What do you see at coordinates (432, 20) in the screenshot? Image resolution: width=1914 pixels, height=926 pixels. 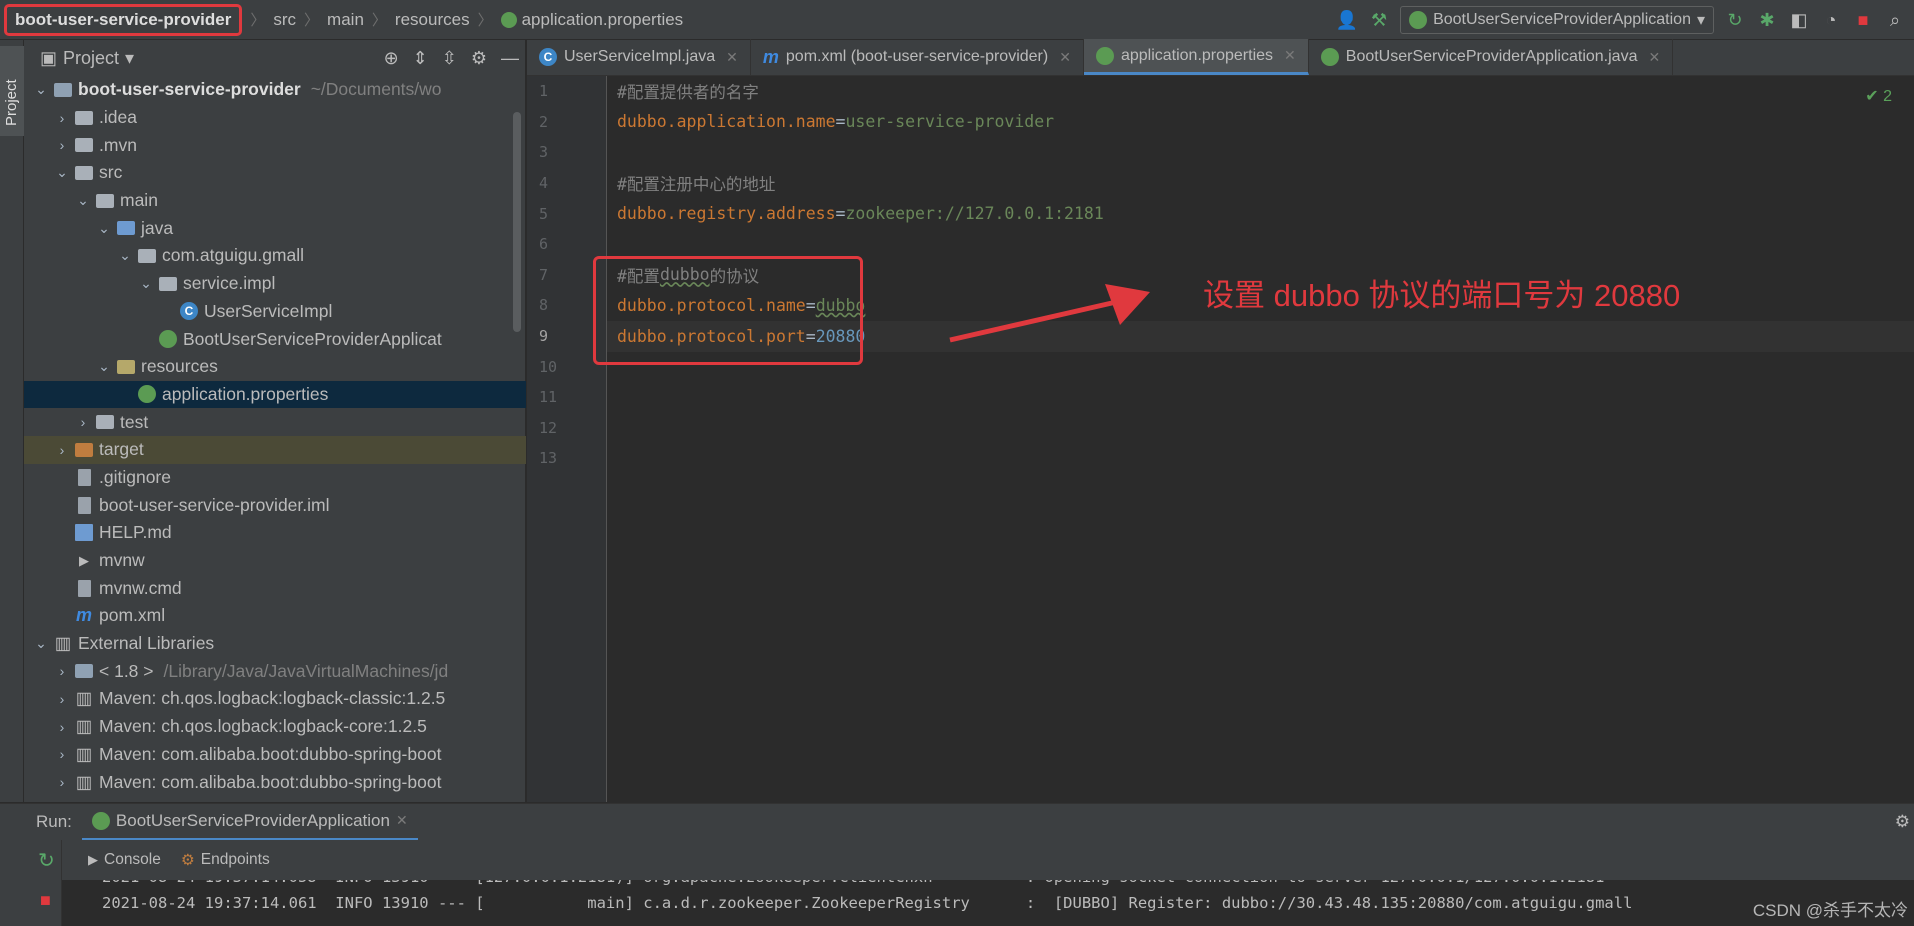 I see `breadcrumb-item: resources` at bounding box center [432, 20].